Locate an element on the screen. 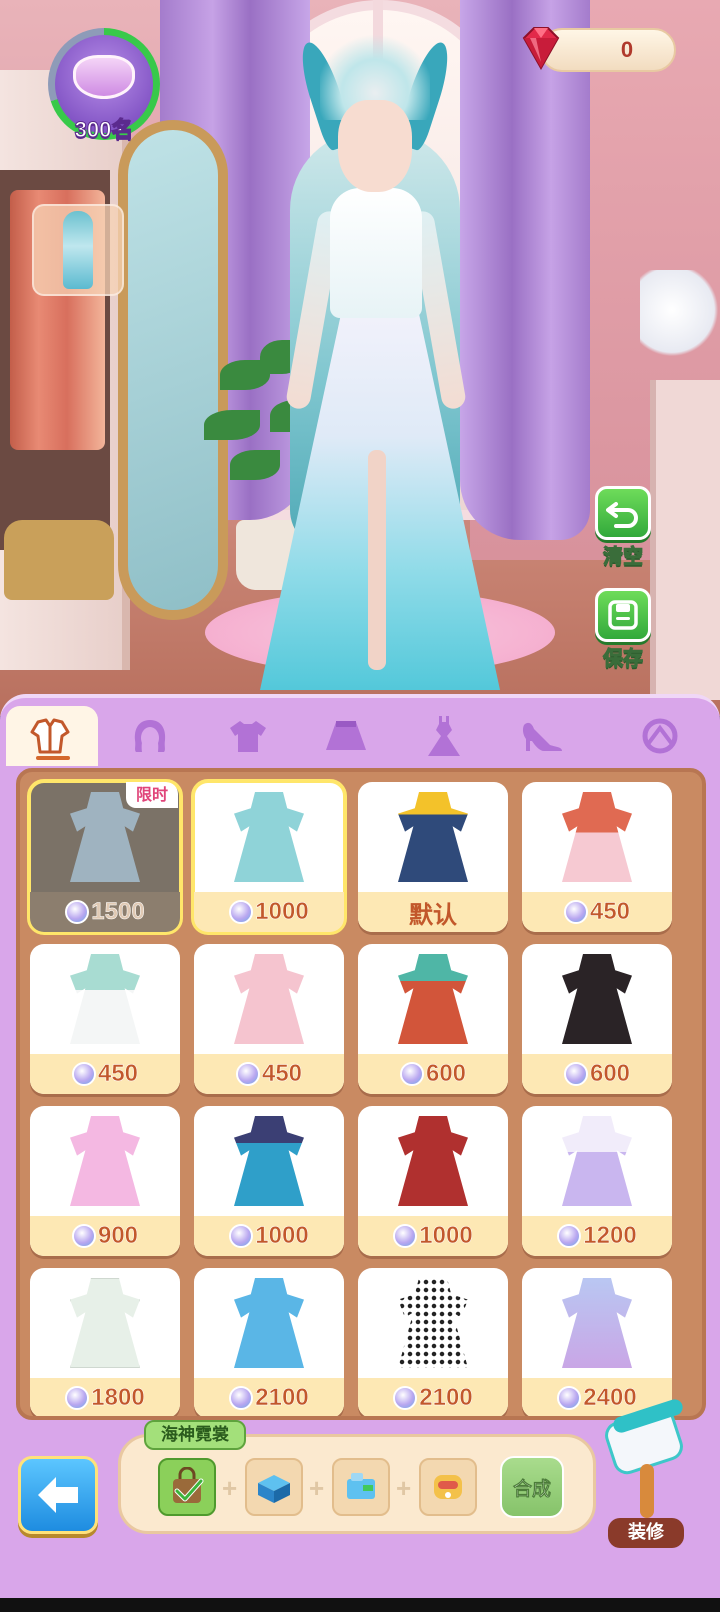  hair-icon is located at coordinates (150, 736).